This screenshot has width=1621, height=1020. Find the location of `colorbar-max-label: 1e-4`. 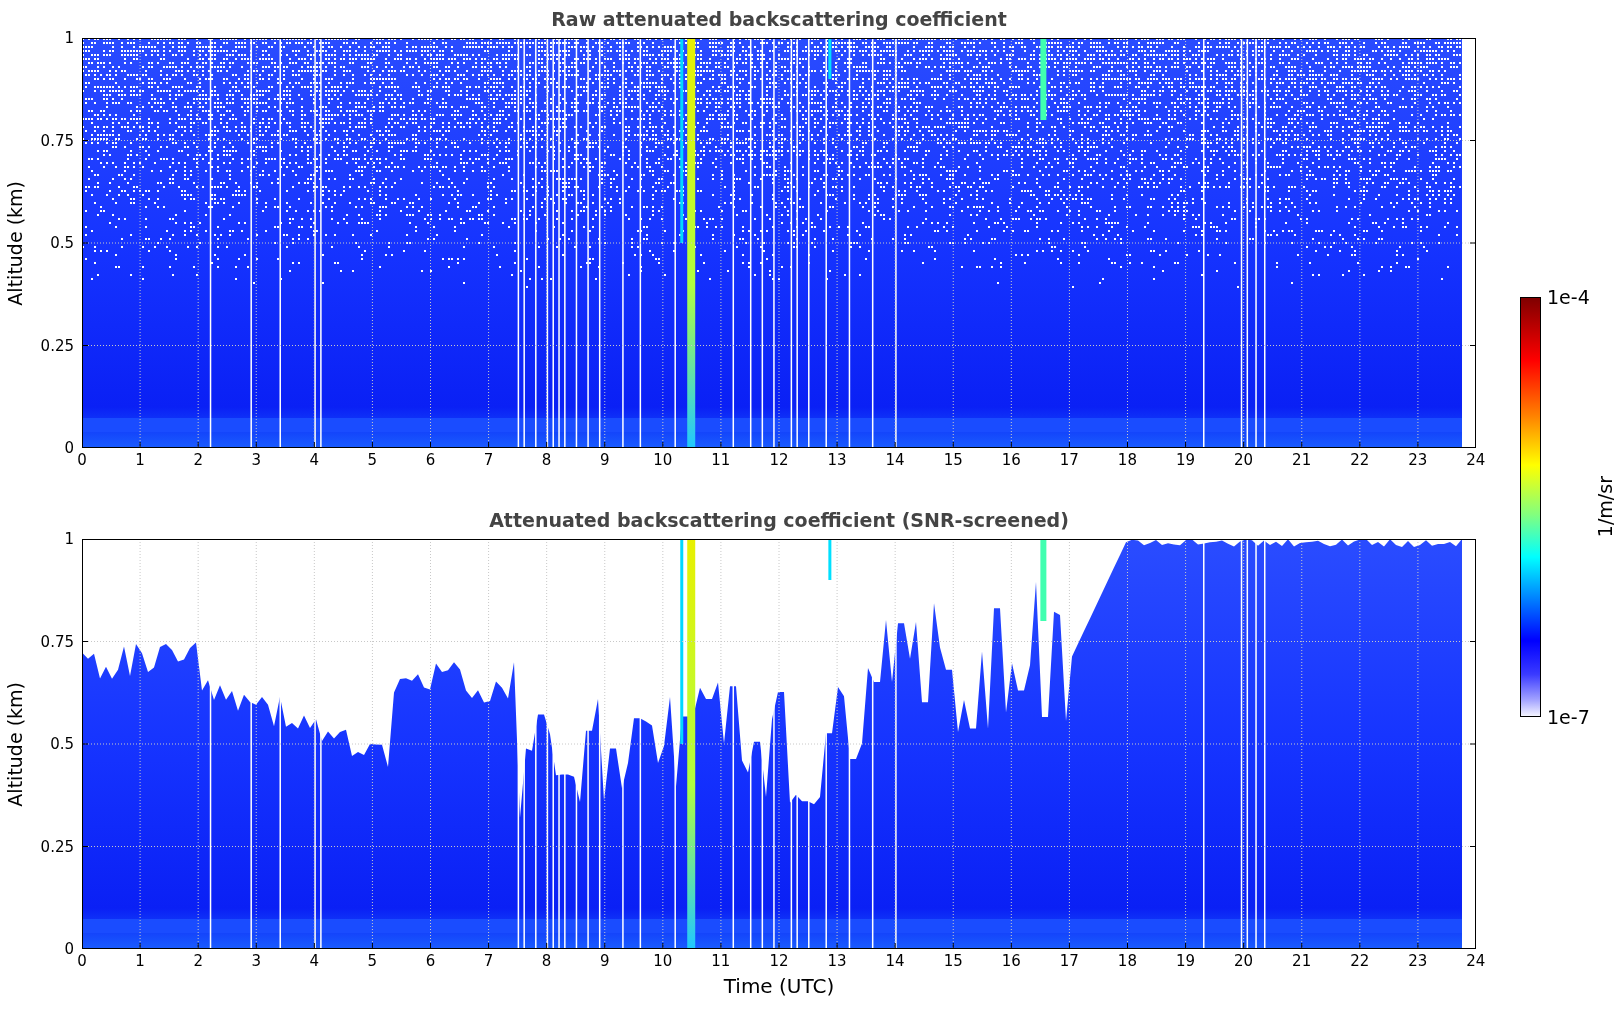

colorbar-max-label: 1e-4 is located at coordinates (1568, 297).